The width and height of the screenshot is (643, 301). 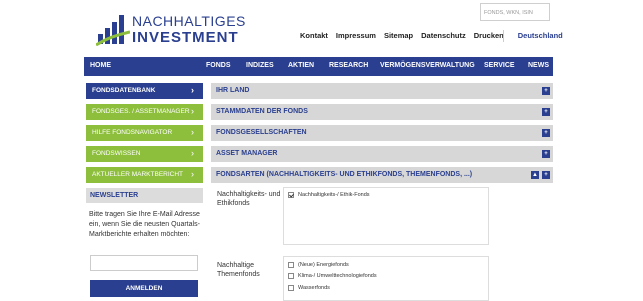 I want to click on mainnav-vermoegensverwaltung: VERMÖGENSVERWALTUNG, so click(x=427, y=65).